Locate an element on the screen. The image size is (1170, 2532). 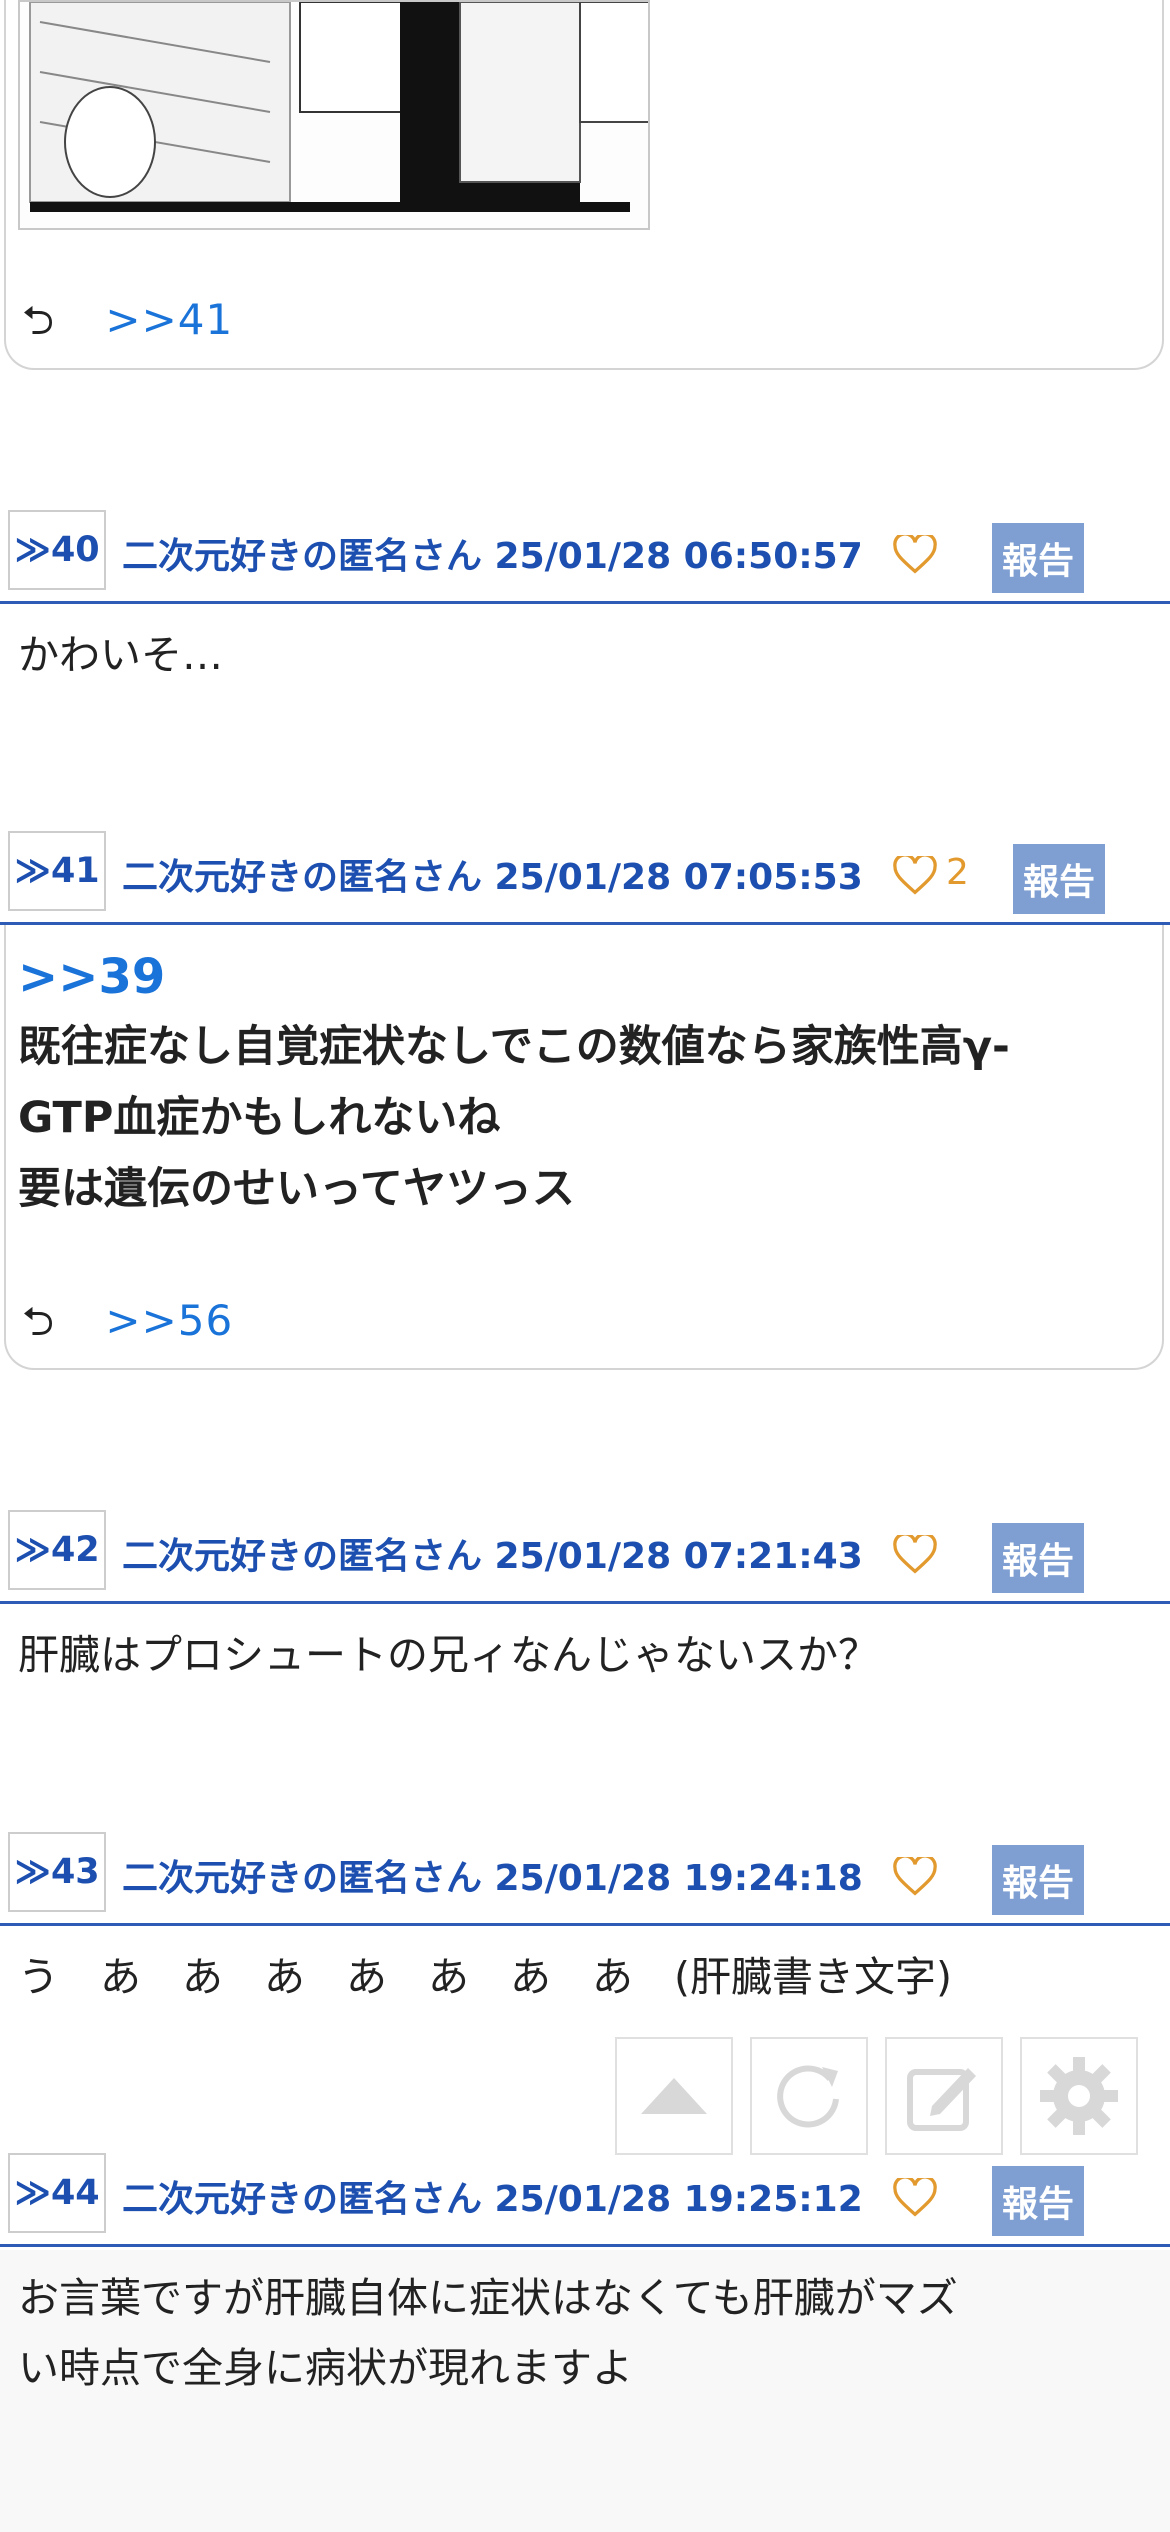
post-header: ≫40 二次元好きの匿名さん 25/01/28 06:50:57 報告 is located at coordinates (585, 555).